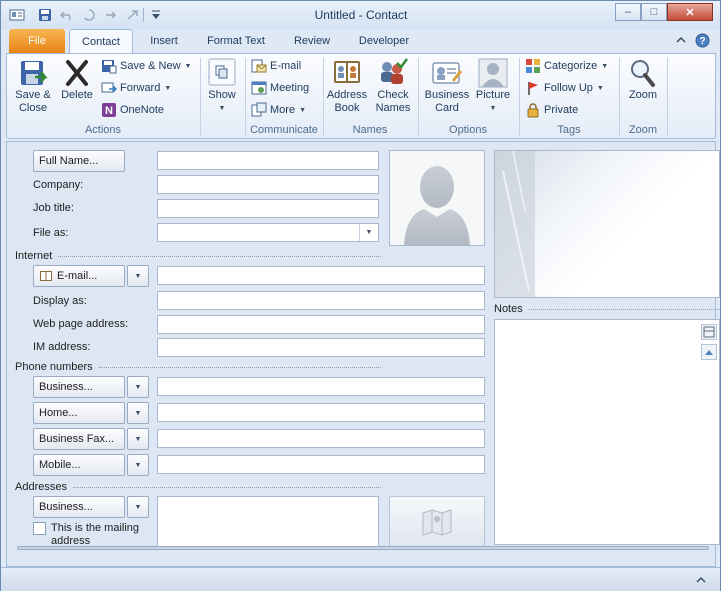 The width and height of the screenshot is (721, 591). What do you see at coordinates (384, 41) in the screenshot?
I see `tab-developer: Developer` at bounding box center [384, 41].